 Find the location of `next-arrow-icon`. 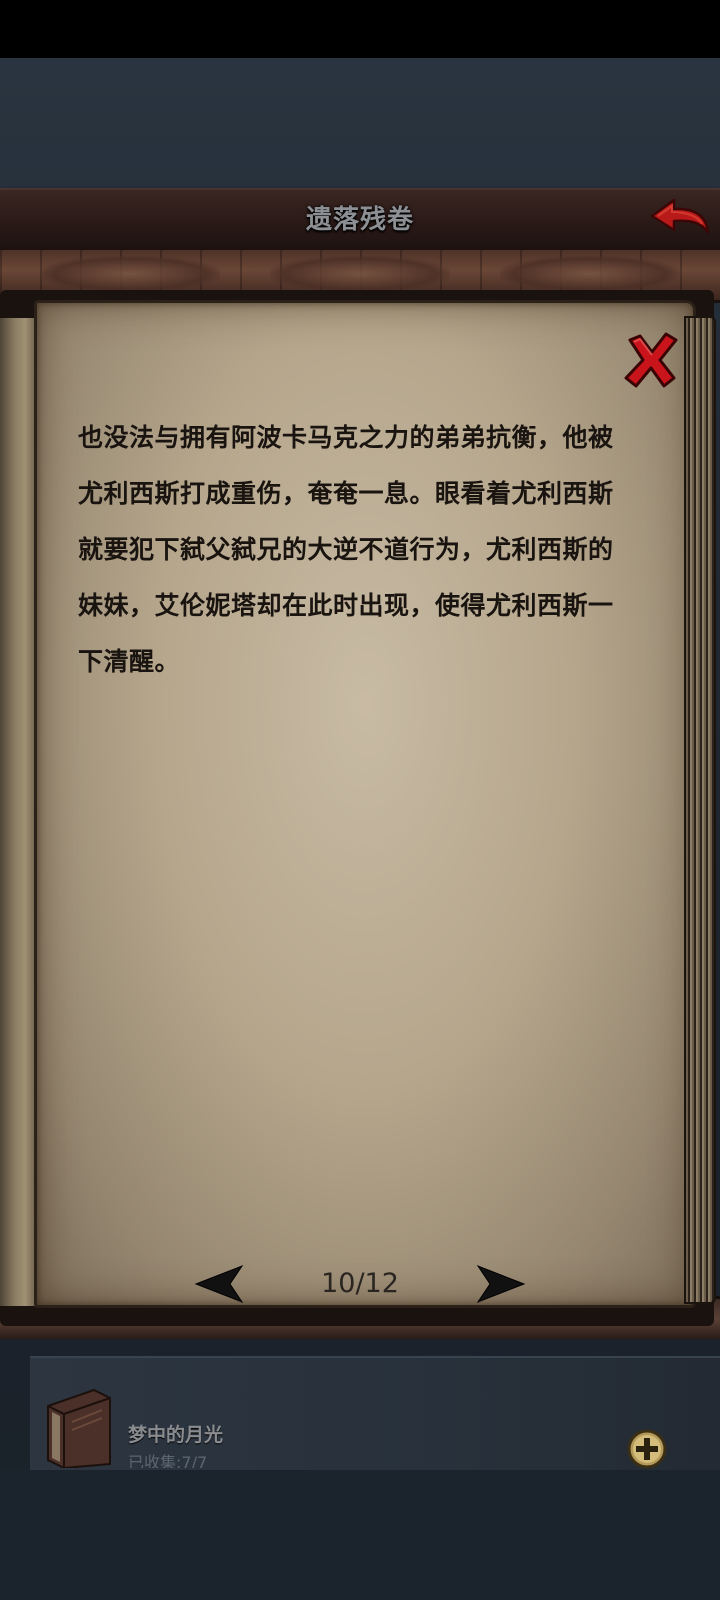

next-arrow-icon is located at coordinates (501, 1284).